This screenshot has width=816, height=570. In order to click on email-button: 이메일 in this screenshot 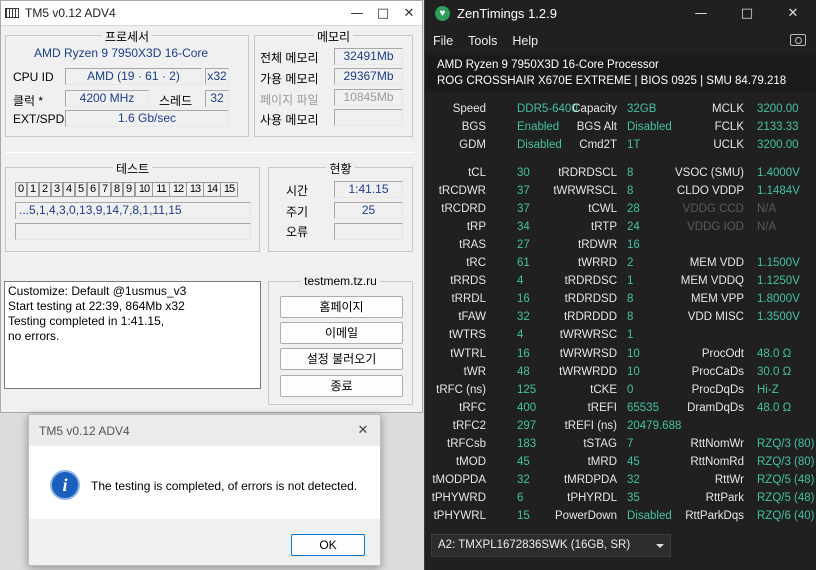, I will do `click(341, 333)`.